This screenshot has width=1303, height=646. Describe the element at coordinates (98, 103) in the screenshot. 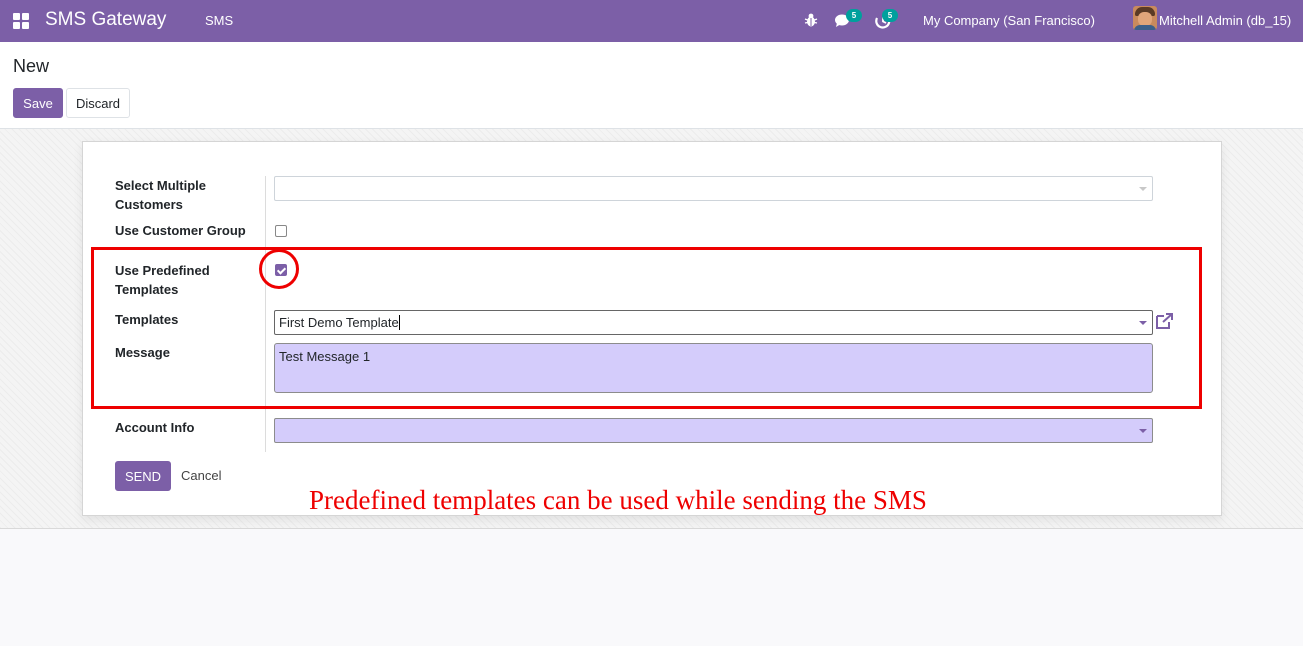

I see `discard-button: Discard` at that location.